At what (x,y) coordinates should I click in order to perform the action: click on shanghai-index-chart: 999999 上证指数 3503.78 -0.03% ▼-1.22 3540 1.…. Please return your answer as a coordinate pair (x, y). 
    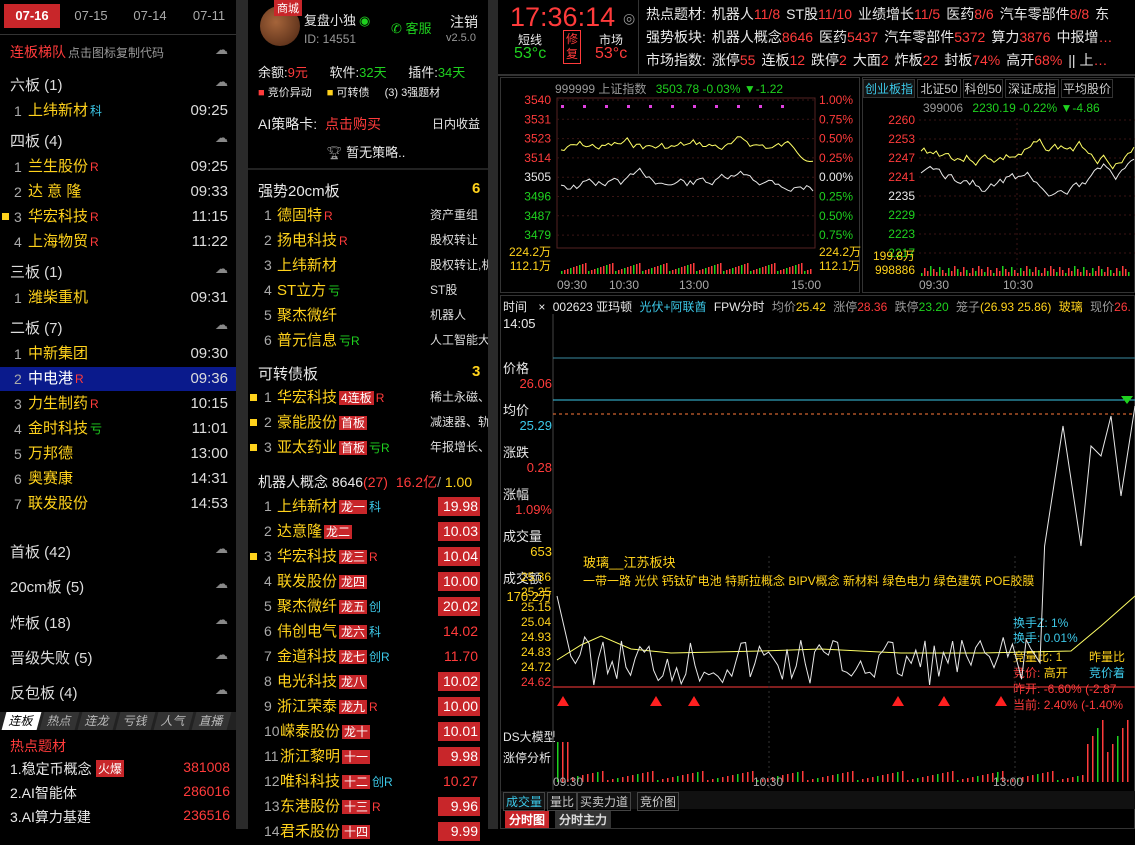
    Looking at the image, I should click on (680, 185).